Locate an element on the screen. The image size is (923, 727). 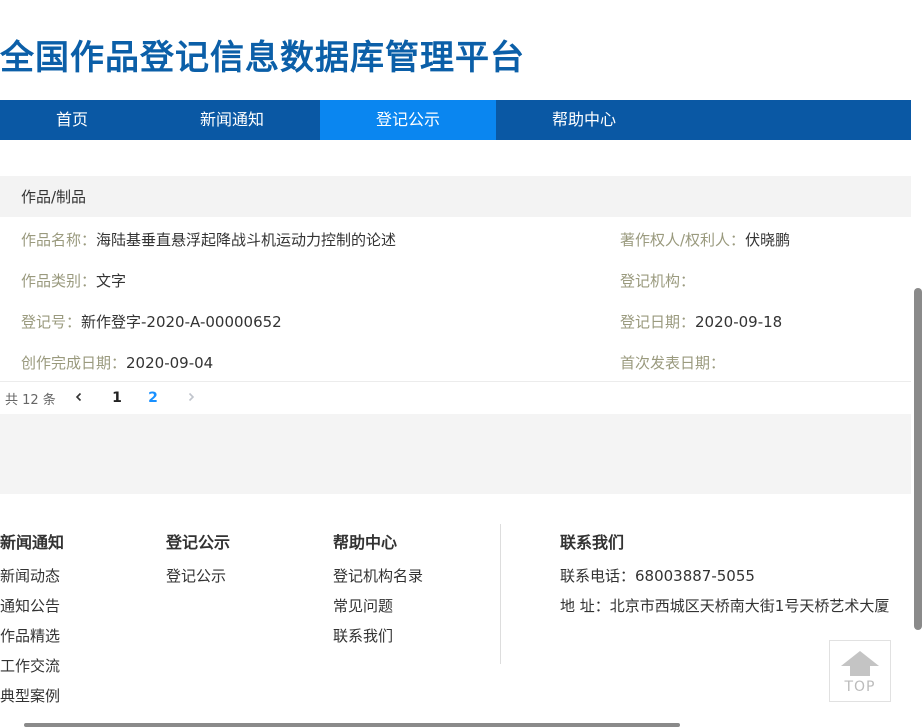
back-to-top-button: TOP is located at coordinates (860, 671).